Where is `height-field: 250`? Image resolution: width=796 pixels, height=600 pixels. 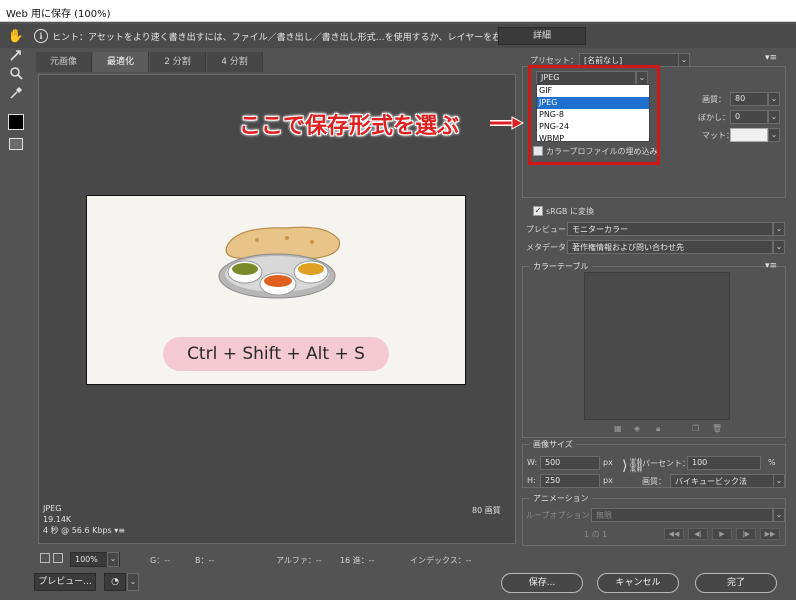
height-field: 250 is located at coordinates (570, 481).